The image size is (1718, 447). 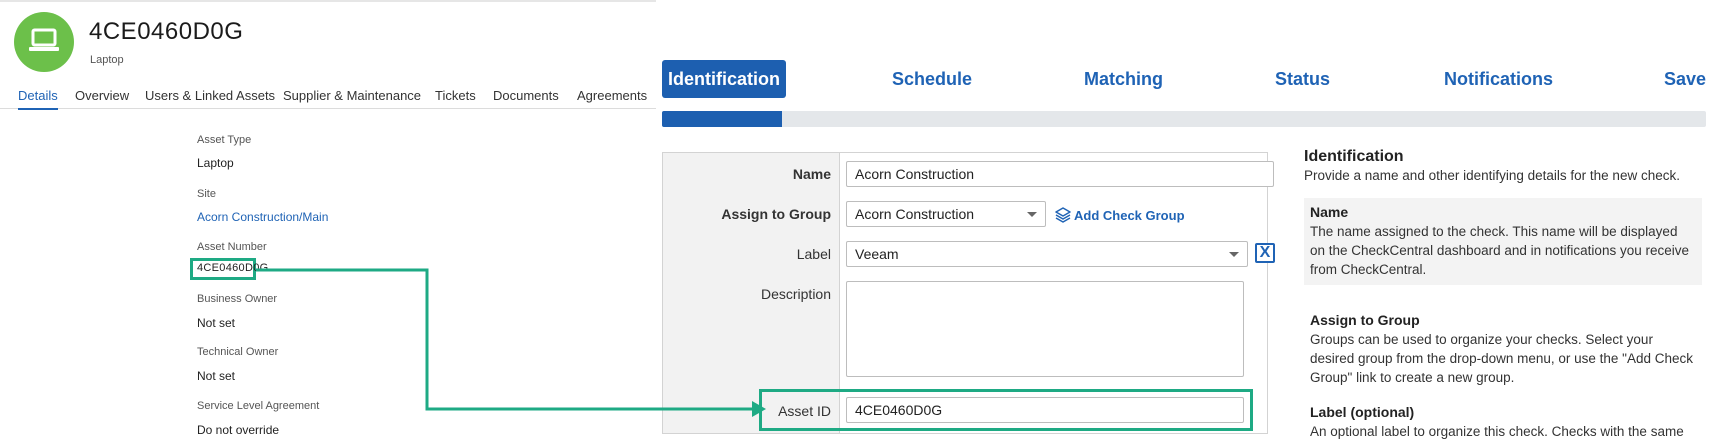 What do you see at coordinates (1354, 156) in the screenshot?
I see `help-title: Identification` at bounding box center [1354, 156].